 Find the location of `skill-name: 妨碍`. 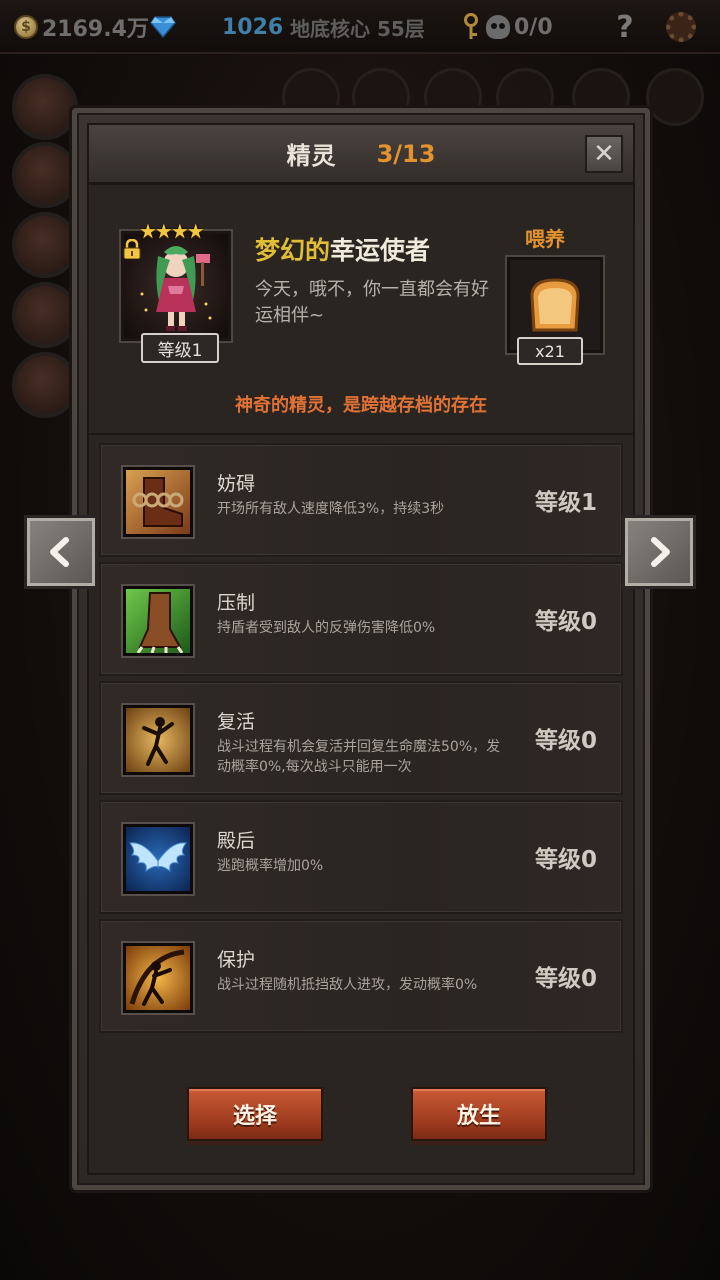

skill-name: 妨碍 is located at coordinates (236, 484).